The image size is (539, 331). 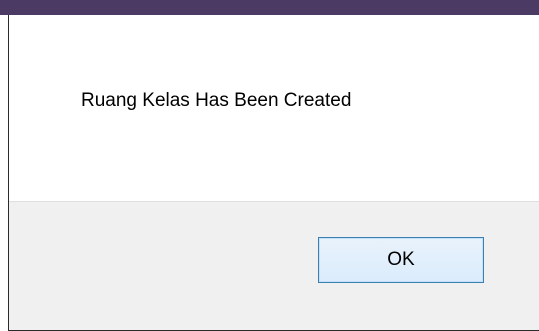 I want to click on dialog-message: Ruang Kelas Has Been Created, so click(x=216, y=100).